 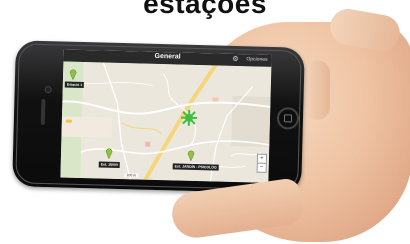 I want to click on zoom-out-button: −, so click(x=262, y=168).